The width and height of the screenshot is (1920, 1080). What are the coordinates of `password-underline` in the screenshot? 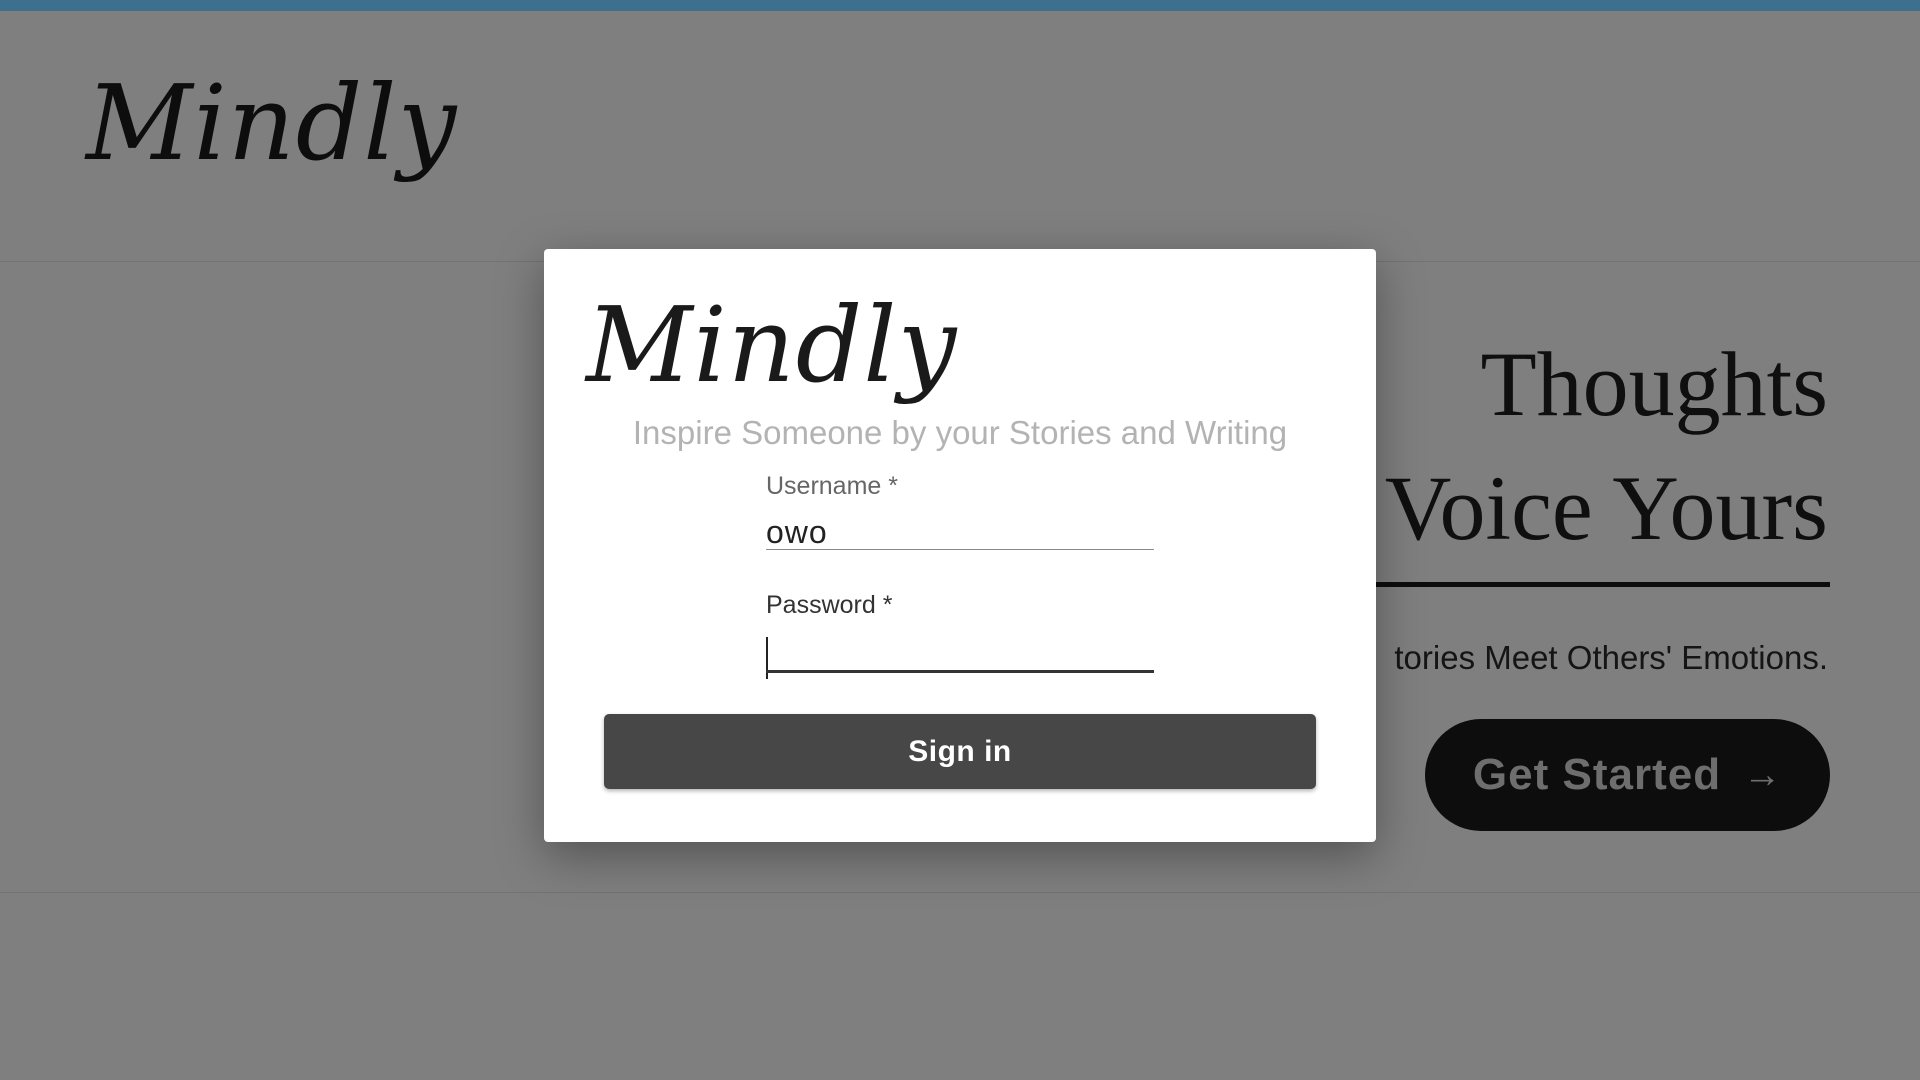 It's located at (960, 671).